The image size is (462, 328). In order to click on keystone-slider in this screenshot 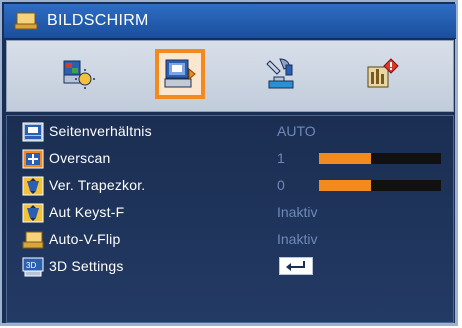, I will do `click(380, 185)`.